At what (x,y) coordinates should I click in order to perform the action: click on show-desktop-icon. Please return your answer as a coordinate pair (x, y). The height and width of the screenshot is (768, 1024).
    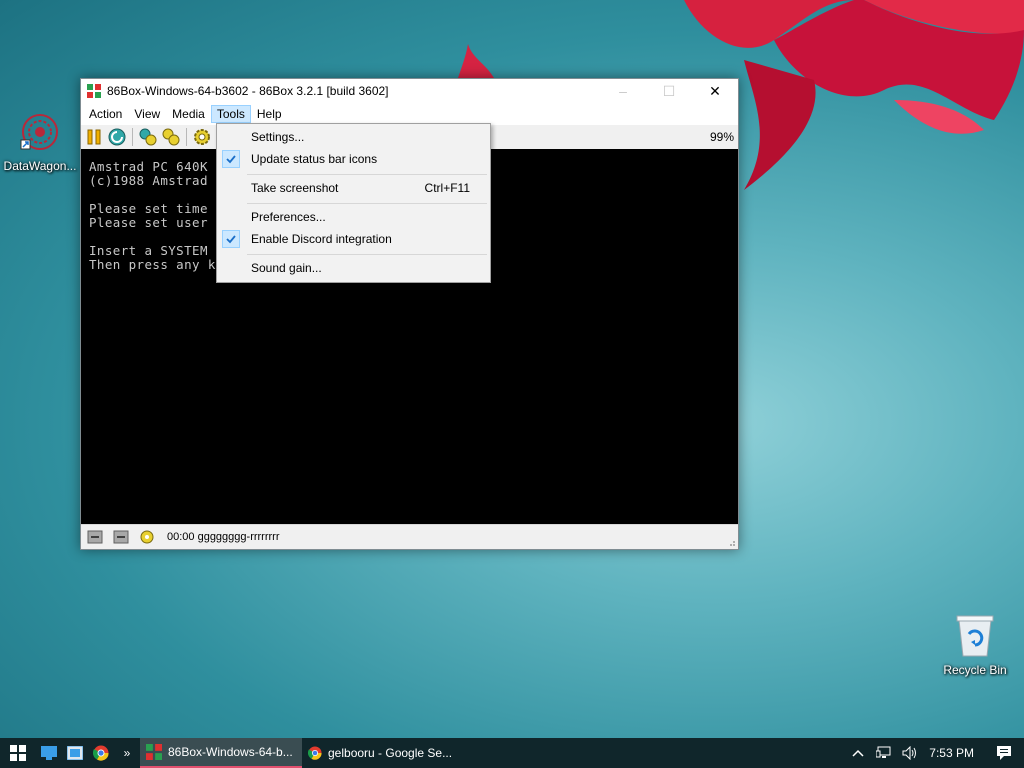
    Looking at the image, I should click on (49, 753).